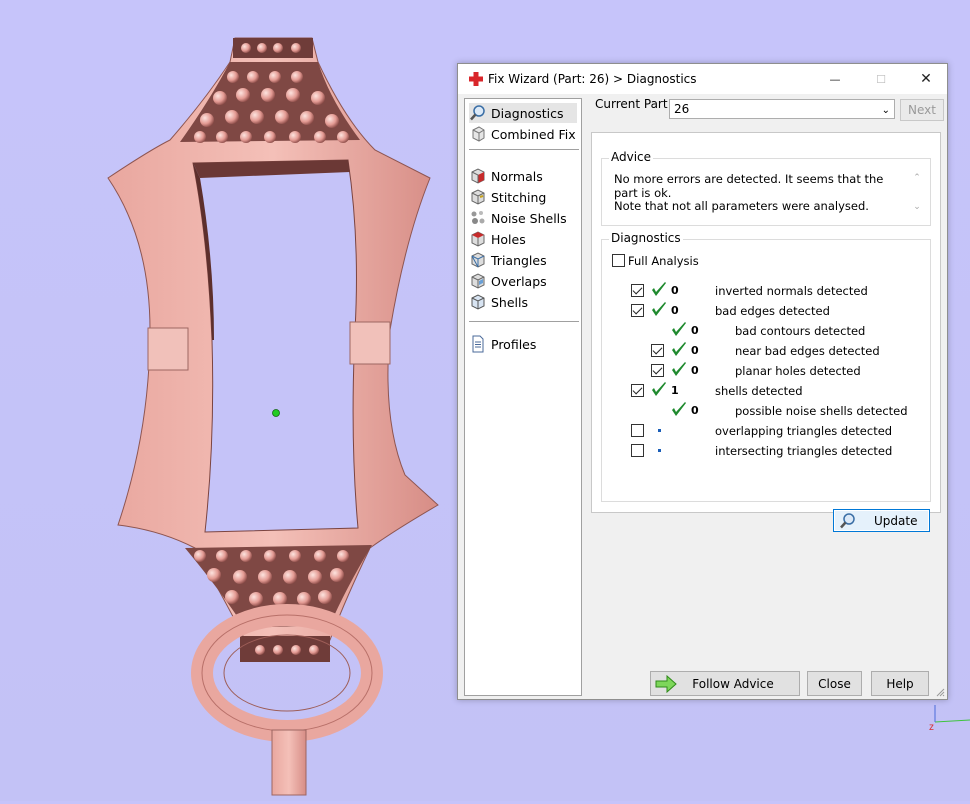 The height and width of the screenshot is (804, 970). What do you see at coordinates (478, 239) in the screenshot?
I see `holes-cube-icon` at bounding box center [478, 239].